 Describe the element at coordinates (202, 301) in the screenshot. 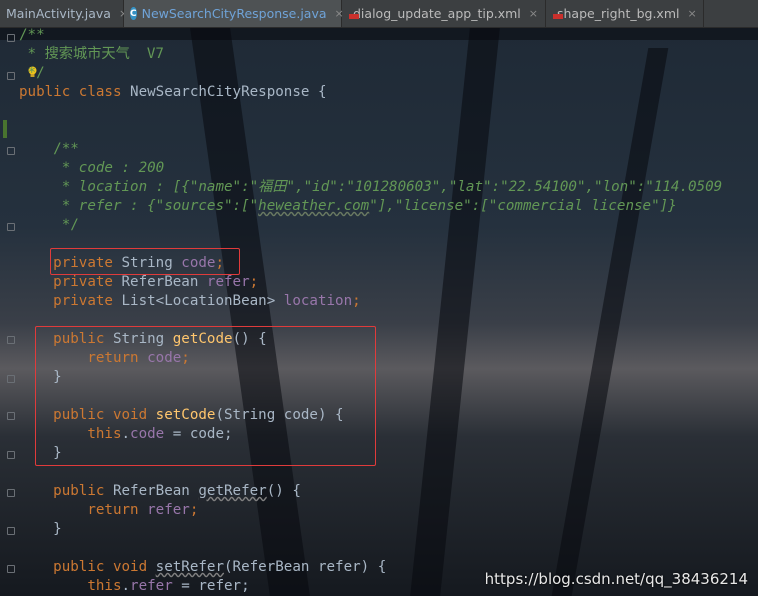

I see `type-name: List<LocationBean>` at that location.